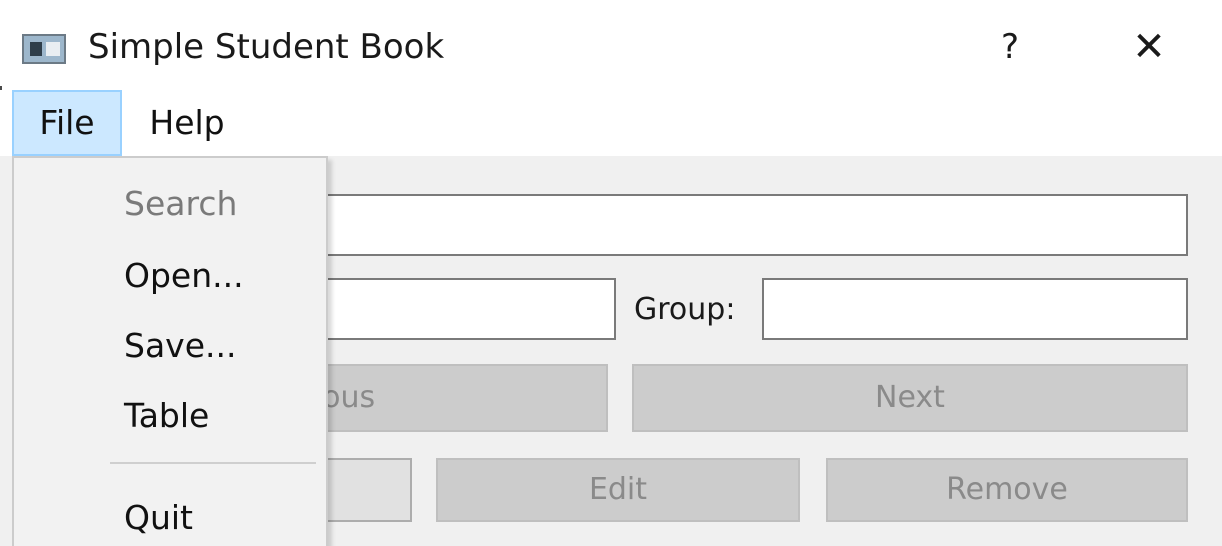 The image size is (1222, 546). Describe the element at coordinates (611, 123) in the screenshot. I see `menu-bar: File Help` at that location.